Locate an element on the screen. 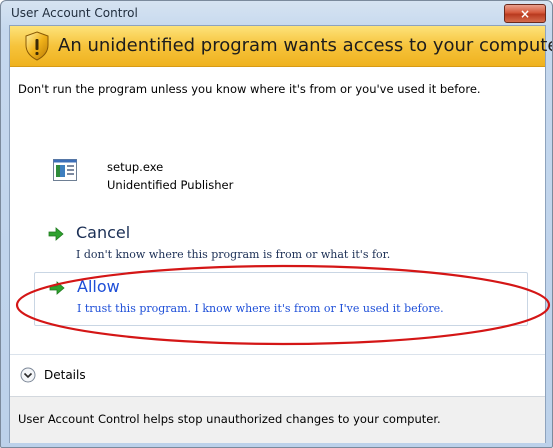  close-button: × is located at coordinates (525, 13).